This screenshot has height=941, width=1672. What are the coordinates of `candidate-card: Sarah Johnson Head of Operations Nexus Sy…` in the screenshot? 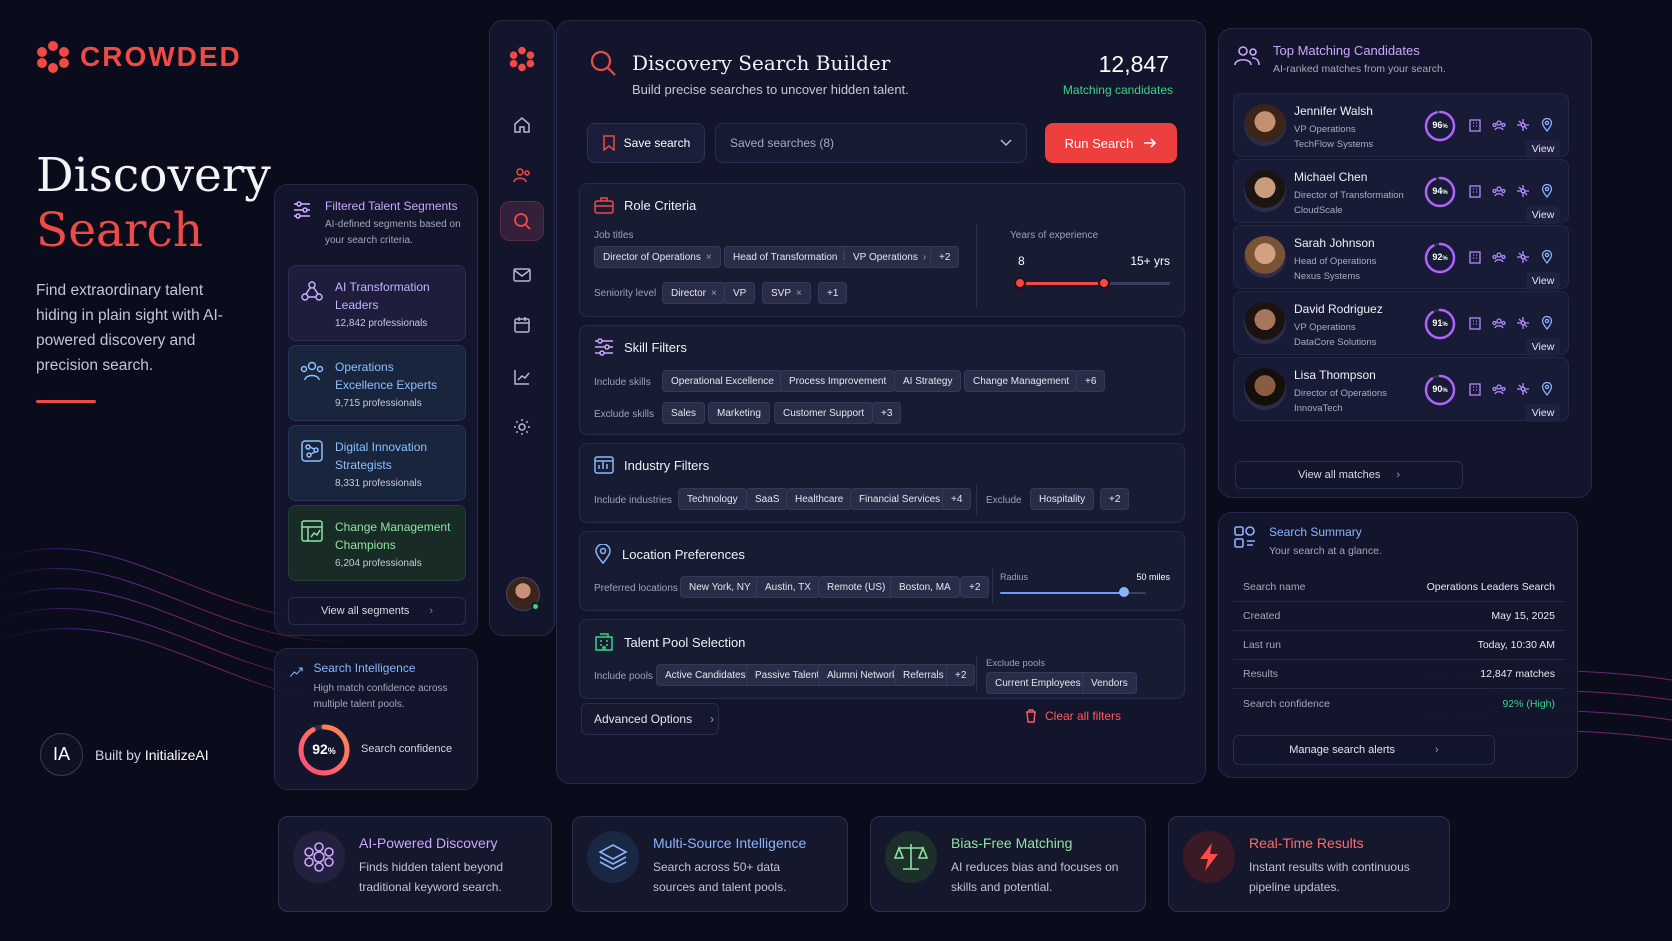 It's located at (1401, 257).